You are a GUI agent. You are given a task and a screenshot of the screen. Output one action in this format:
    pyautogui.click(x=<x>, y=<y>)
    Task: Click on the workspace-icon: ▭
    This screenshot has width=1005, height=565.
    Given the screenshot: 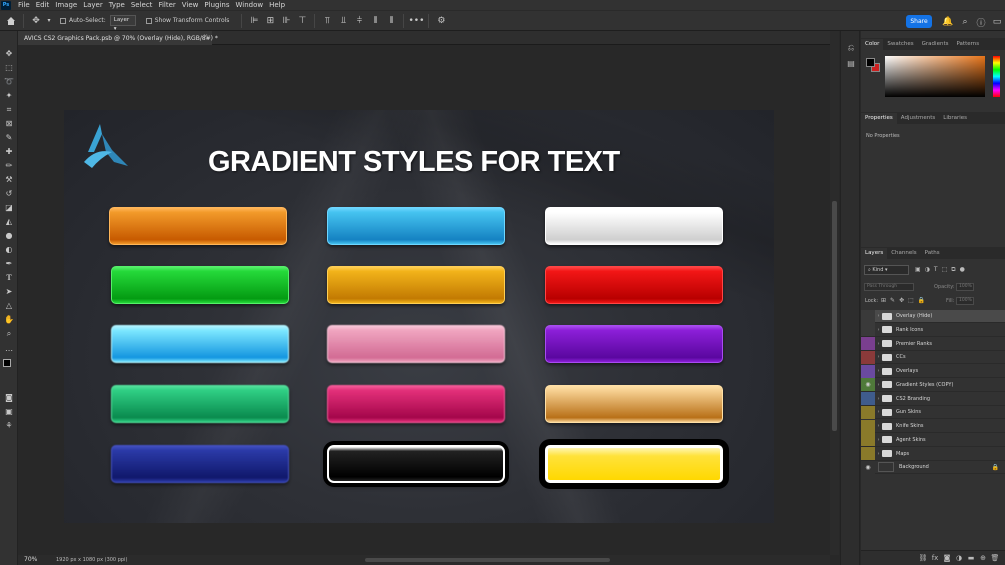 What is the action you would take?
    pyautogui.click(x=997, y=22)
    